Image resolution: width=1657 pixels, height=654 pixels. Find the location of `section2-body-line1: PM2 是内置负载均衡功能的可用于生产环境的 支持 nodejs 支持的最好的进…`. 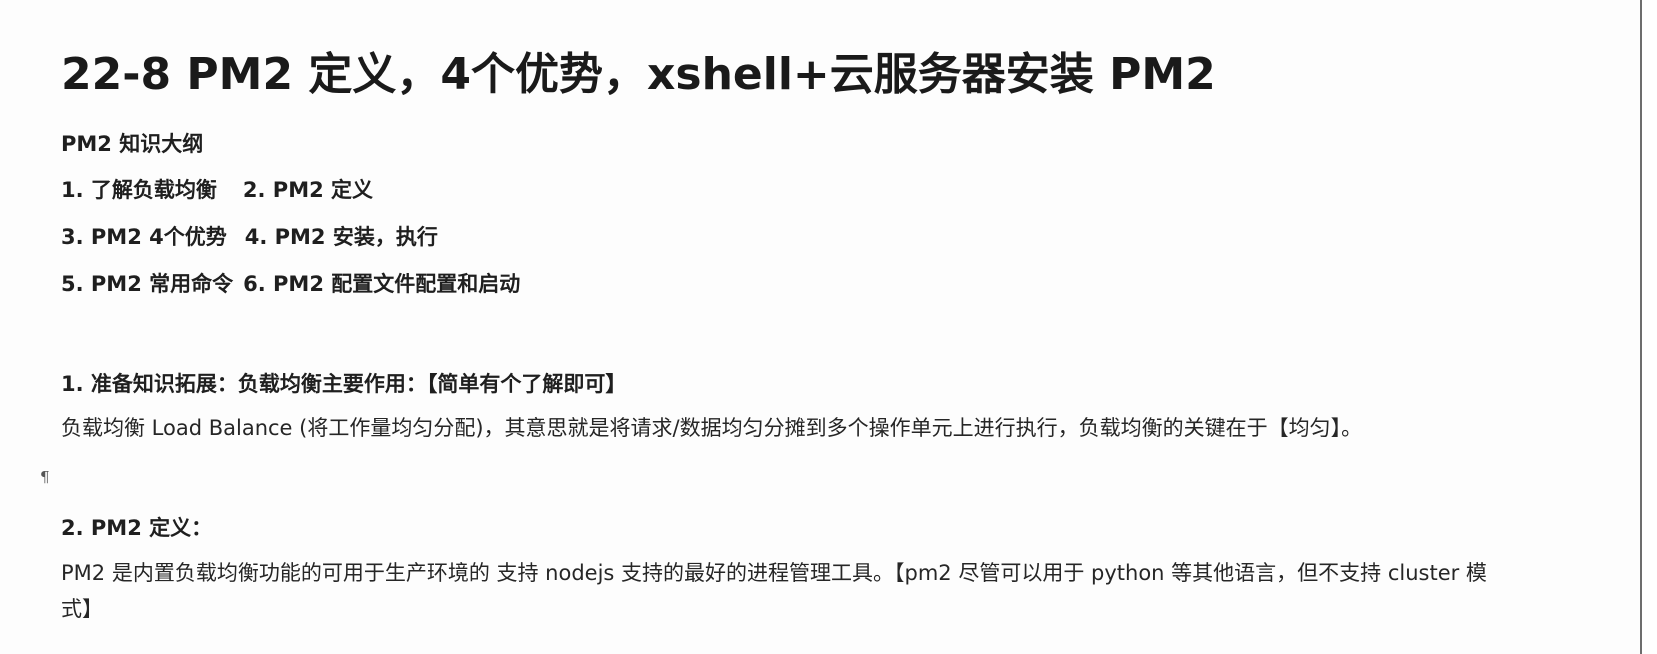

section2-body-line1: PM2 是内置负载均衡功能的可用于生产环境的 支持 nodejs 支持的最好的进… is located at coordinates (774, 573).